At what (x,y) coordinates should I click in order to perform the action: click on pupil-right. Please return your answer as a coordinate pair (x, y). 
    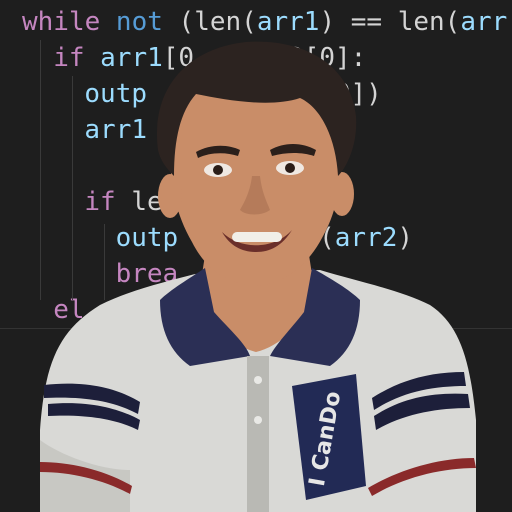
    Looking at the image, I should click on (290, 168).